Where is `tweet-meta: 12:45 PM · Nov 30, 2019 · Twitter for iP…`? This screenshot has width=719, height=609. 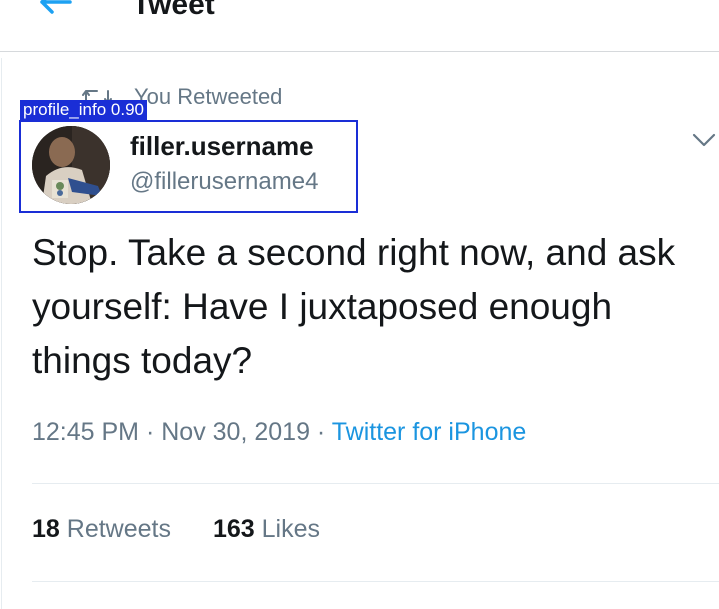 tweet-meta: 12:45 PM · Nov 30, 2019 · Twitter for iP… is located at coordinates (279, 432).